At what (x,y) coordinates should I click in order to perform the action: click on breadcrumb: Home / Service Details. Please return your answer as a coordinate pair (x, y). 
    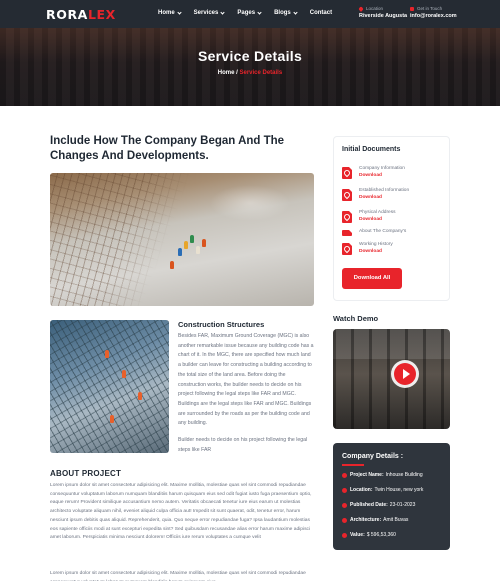
    Looking at the image, I should click on (250, 73).